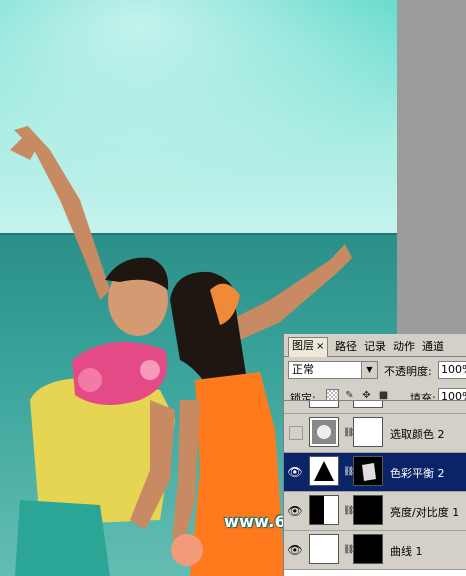 This screenshot has width=466, height=576. Describe the element at coordinates (333, 370) in the screenshot. I see `blend-mode-select: 正常 ▼` at that location.